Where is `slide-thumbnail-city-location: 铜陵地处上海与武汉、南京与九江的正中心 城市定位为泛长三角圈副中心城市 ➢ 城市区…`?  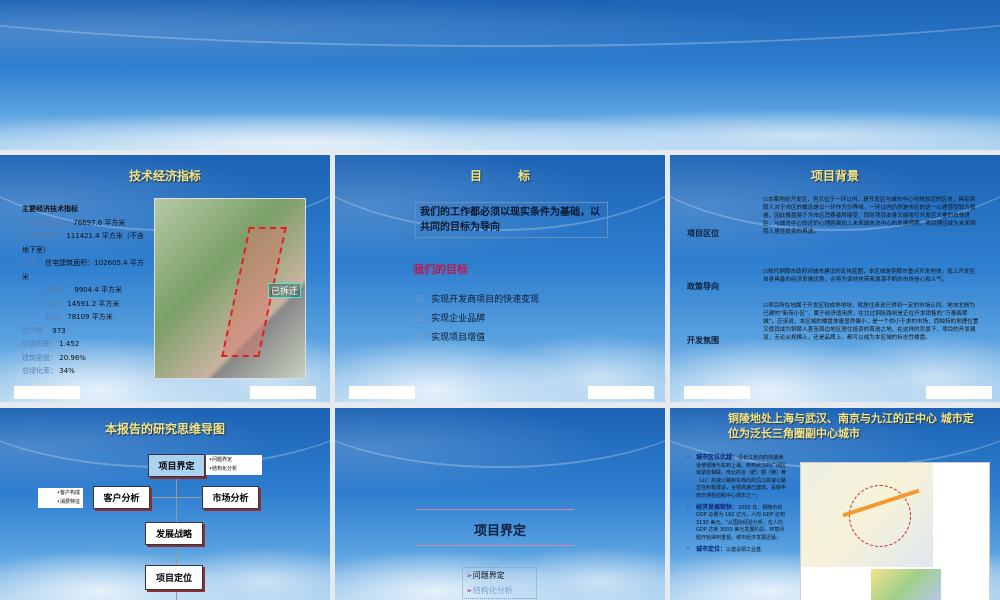
slide-thumbnail-city-location: 铜陵地处上海与武汉、南京与九江的正中心 城市定位为泛长三角圈副中心城市 ➢ 城市区… is located at coordinates (835, 504).